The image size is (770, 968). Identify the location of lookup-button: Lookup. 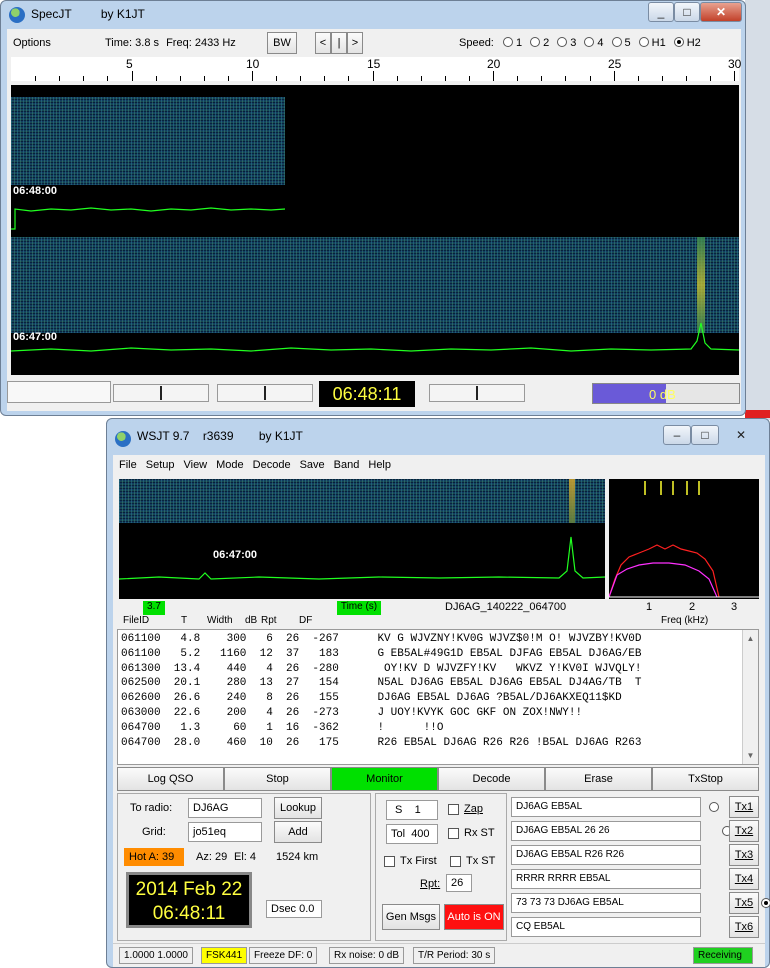
(298, 808).